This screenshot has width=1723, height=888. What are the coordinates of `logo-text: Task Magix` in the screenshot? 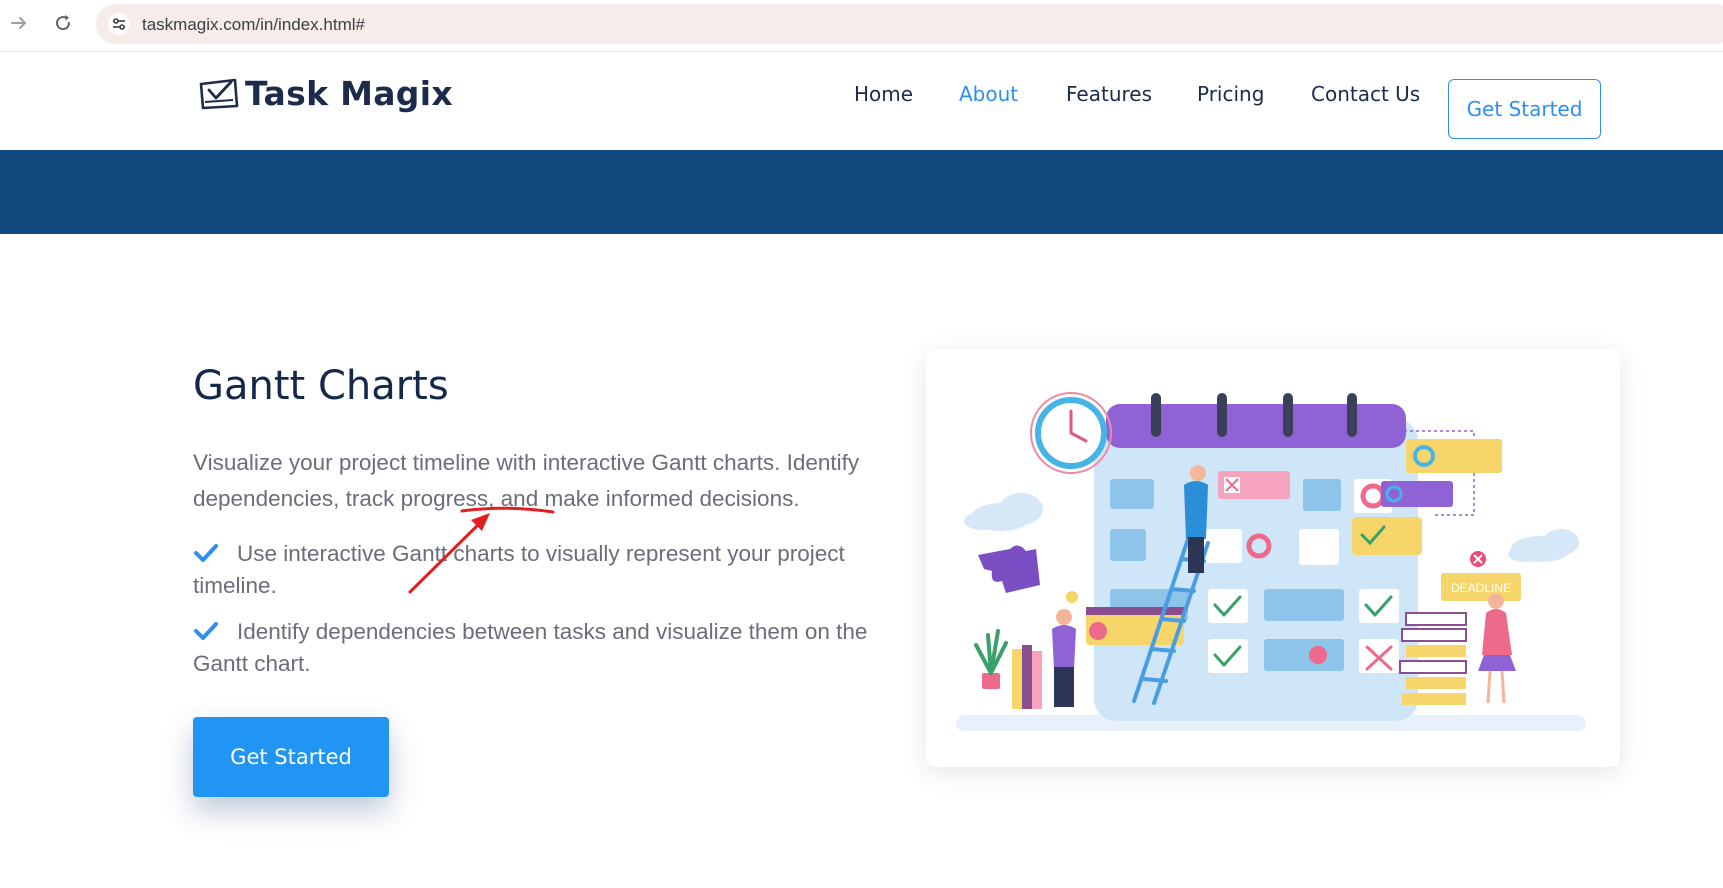 It's located at (349, 93).